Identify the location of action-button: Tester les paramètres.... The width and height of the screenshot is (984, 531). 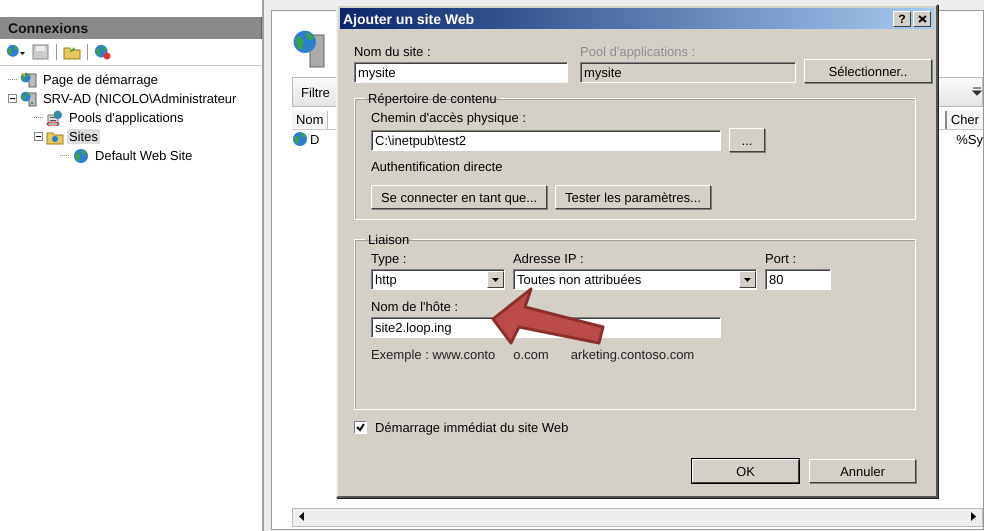
(633, 197).